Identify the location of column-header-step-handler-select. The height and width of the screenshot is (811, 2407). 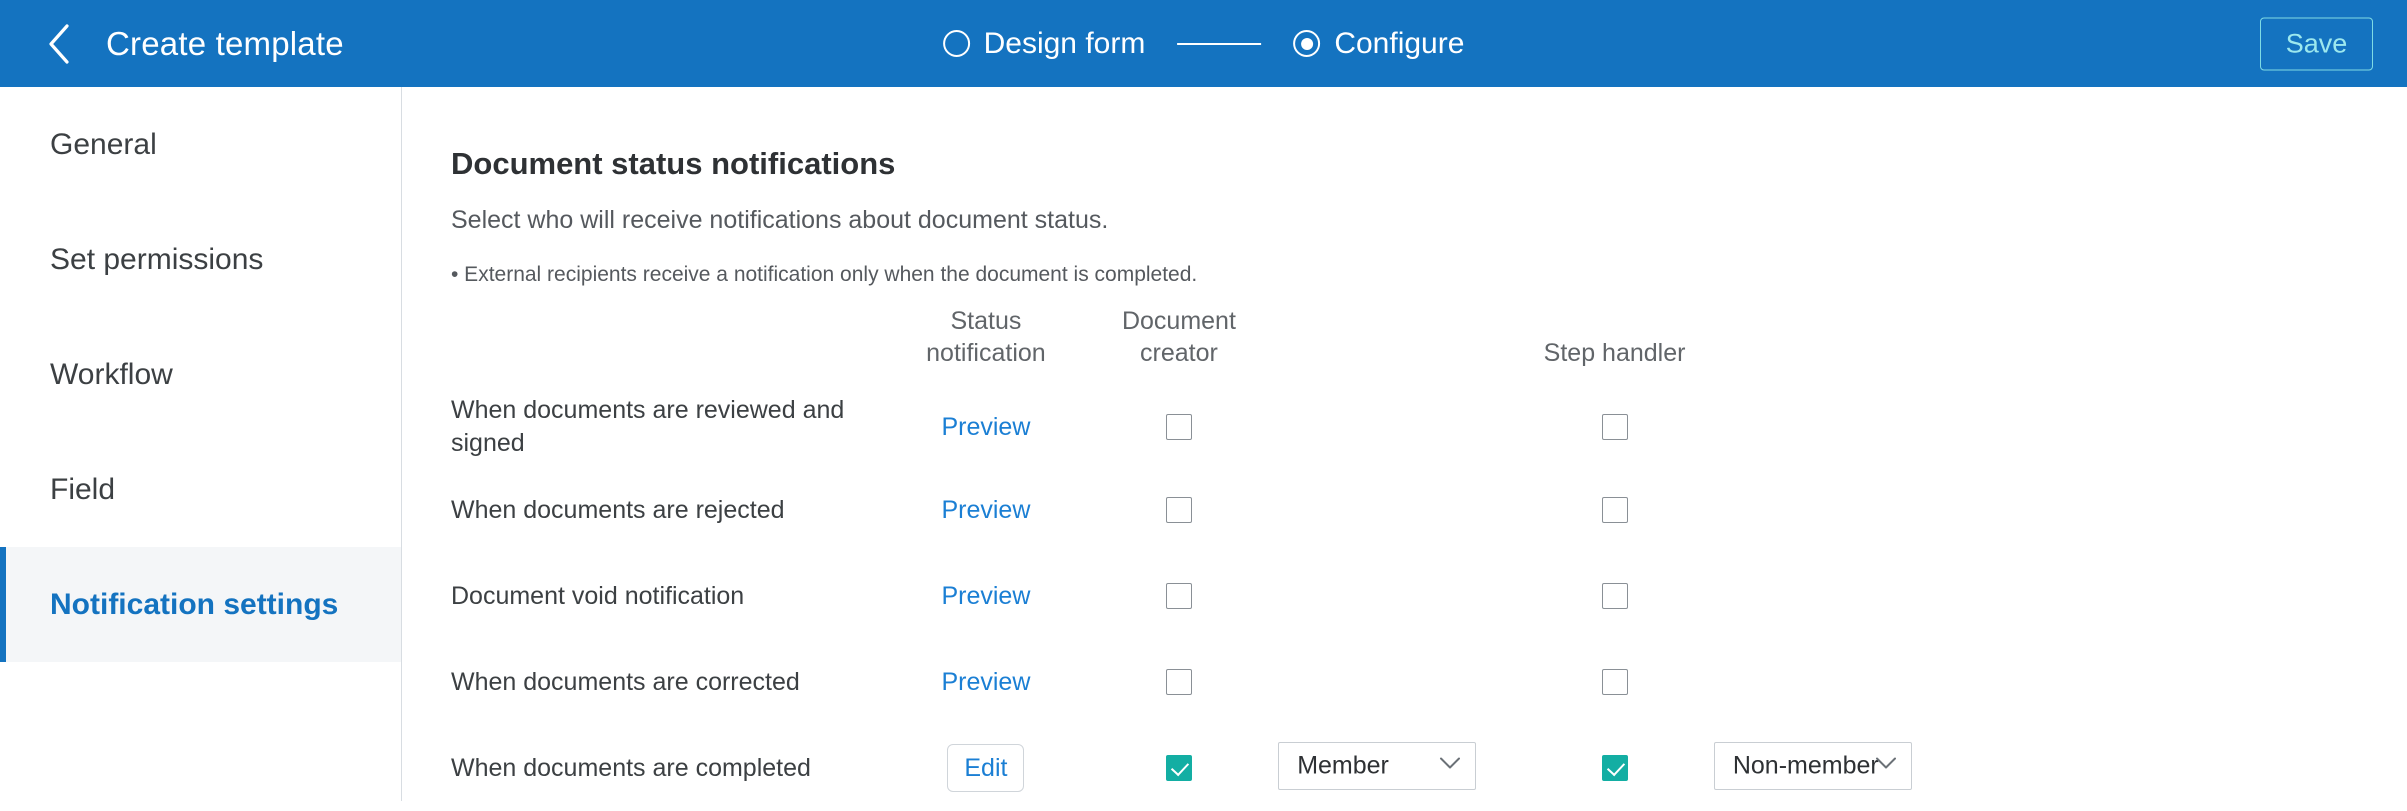
(1832, 346).